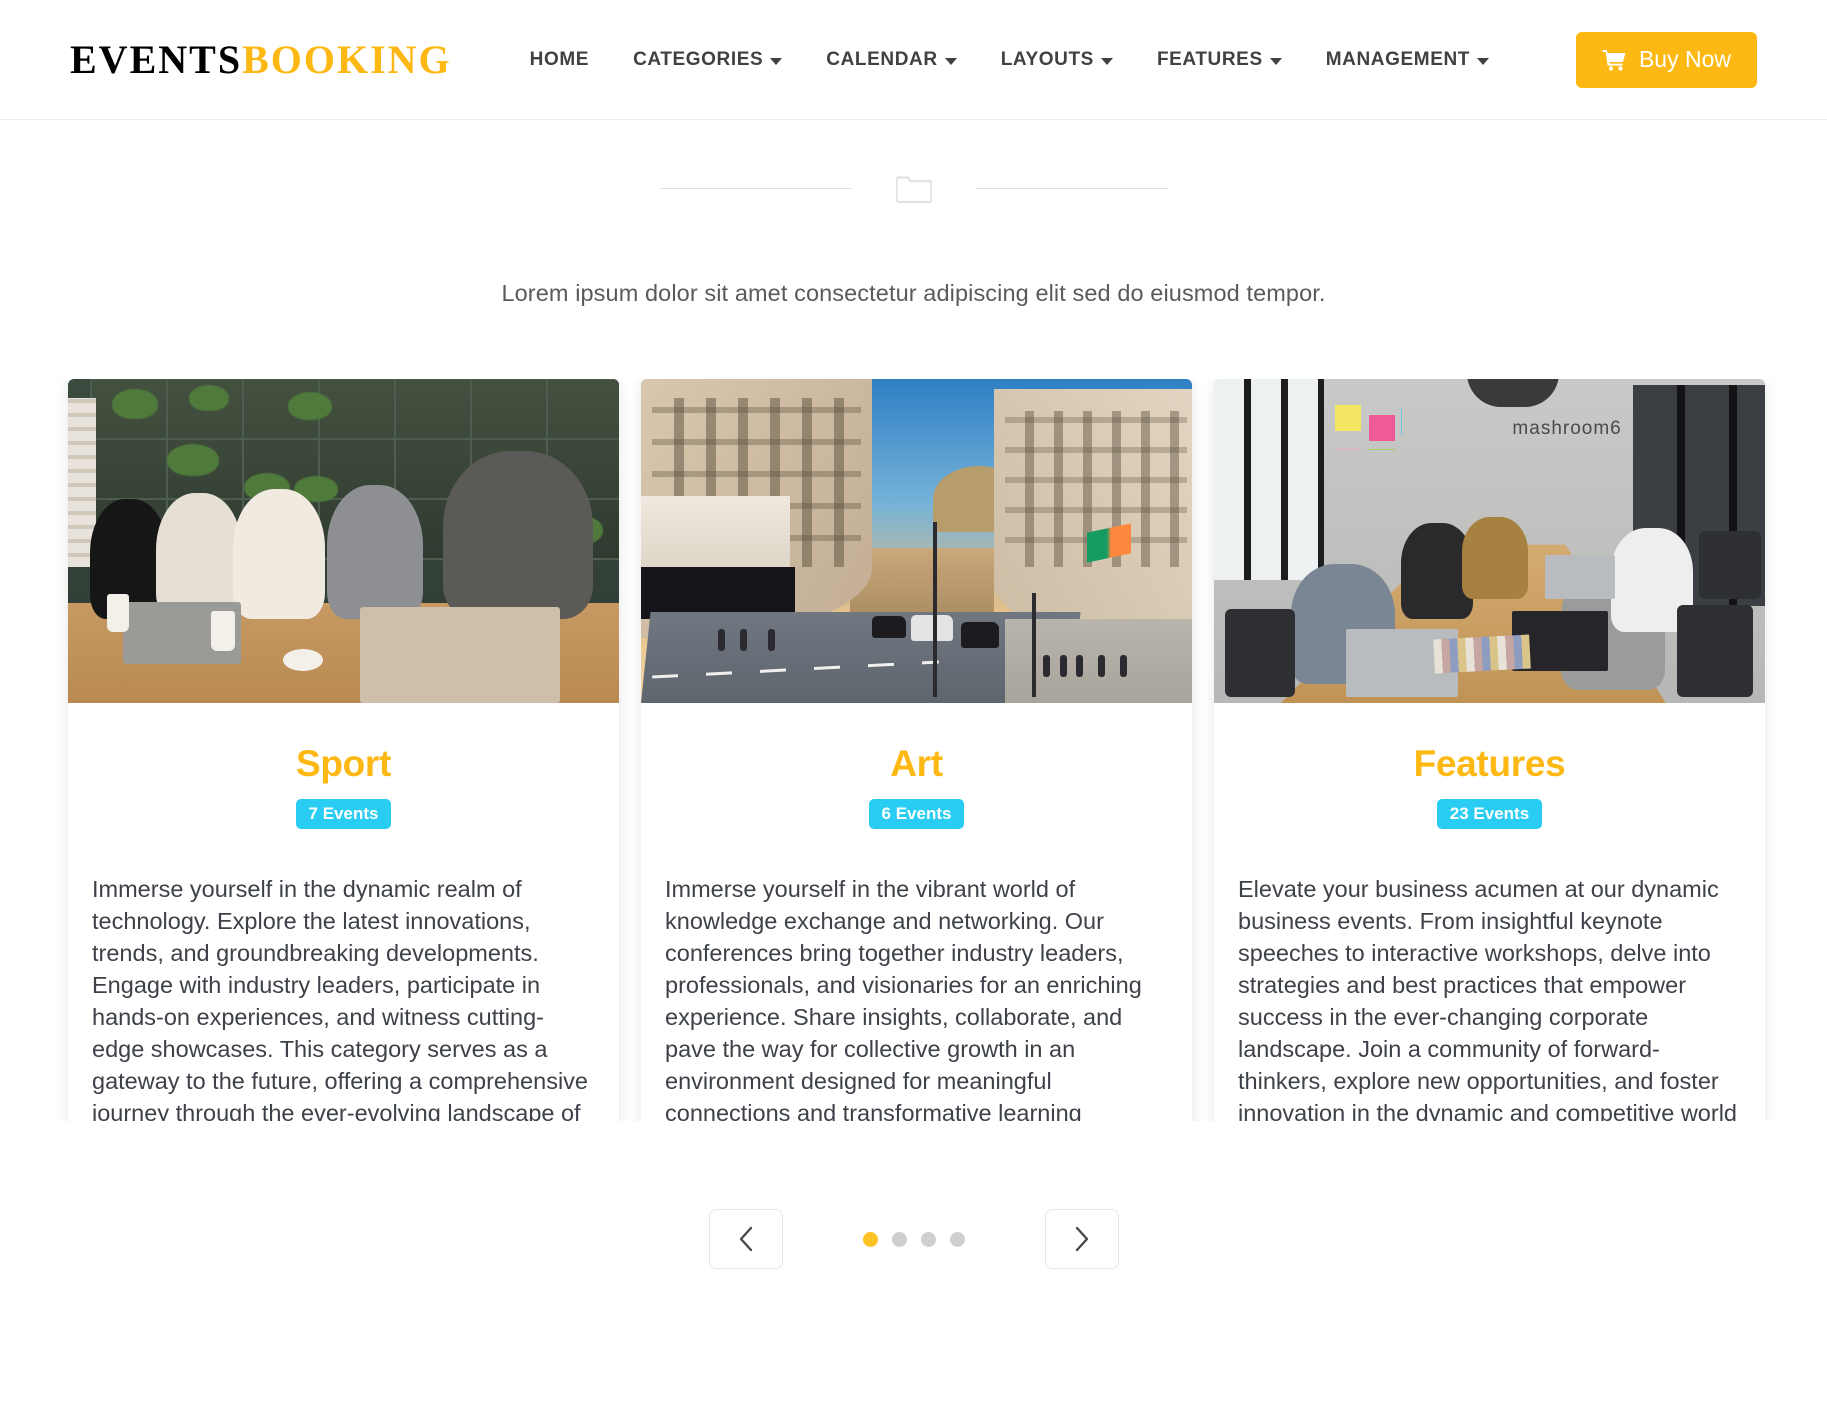 Image resolution: width=1827 pixels, height=1406 pixels. I want to click on buy-now-button: Buy Now, so click(1666, 59).